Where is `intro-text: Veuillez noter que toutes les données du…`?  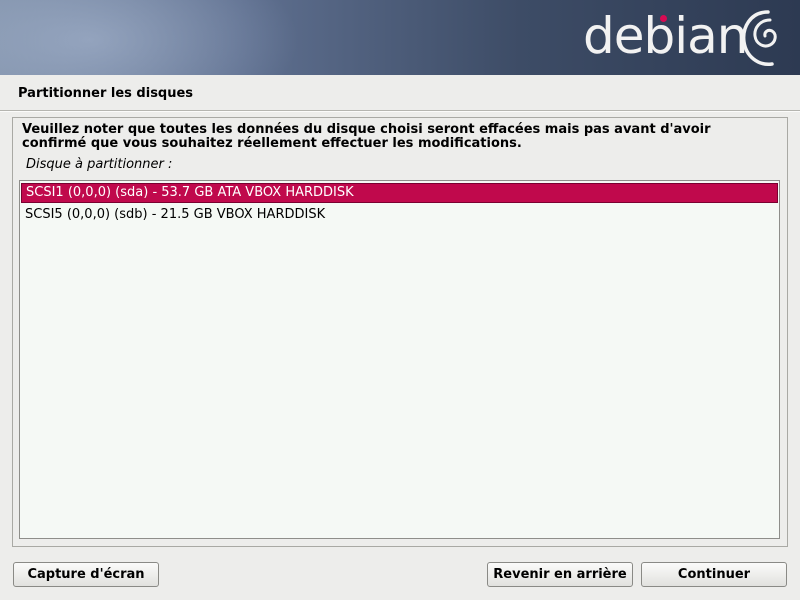 intro-text: Veuillez noter que toutes les données du… is located at coordinates (366, 136).